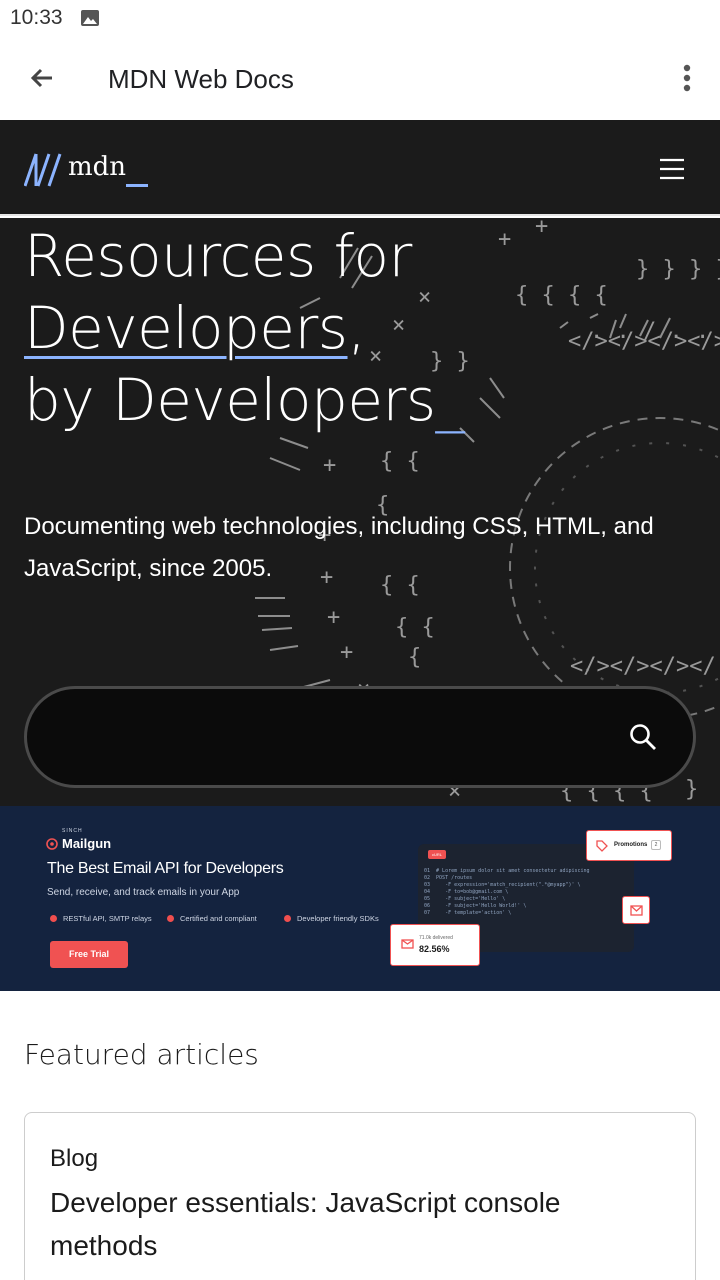  Describe the element at coordinates (687, 78) in the screenshot. I see `more-vert-icon` at that location.